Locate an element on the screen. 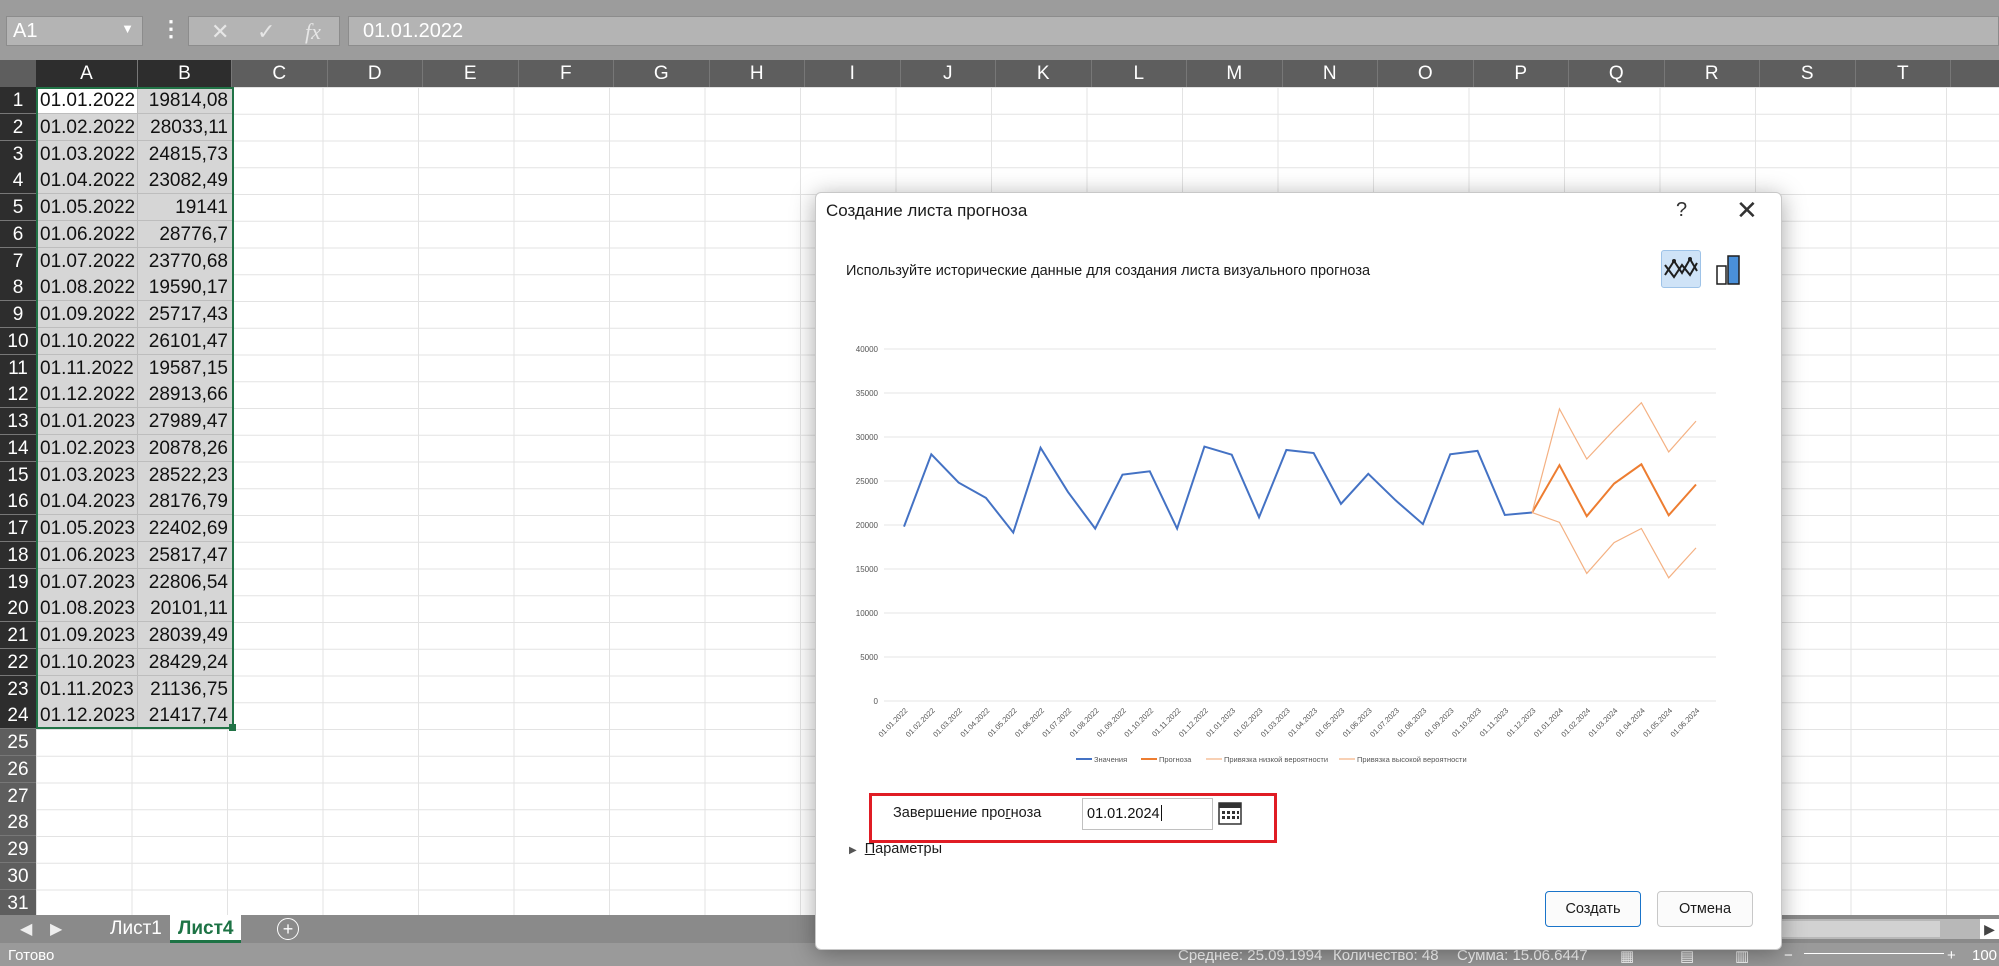 The width and height of the screenshot is (1999, 966). row-header-4: 4 is located at coordinates (18, 181).